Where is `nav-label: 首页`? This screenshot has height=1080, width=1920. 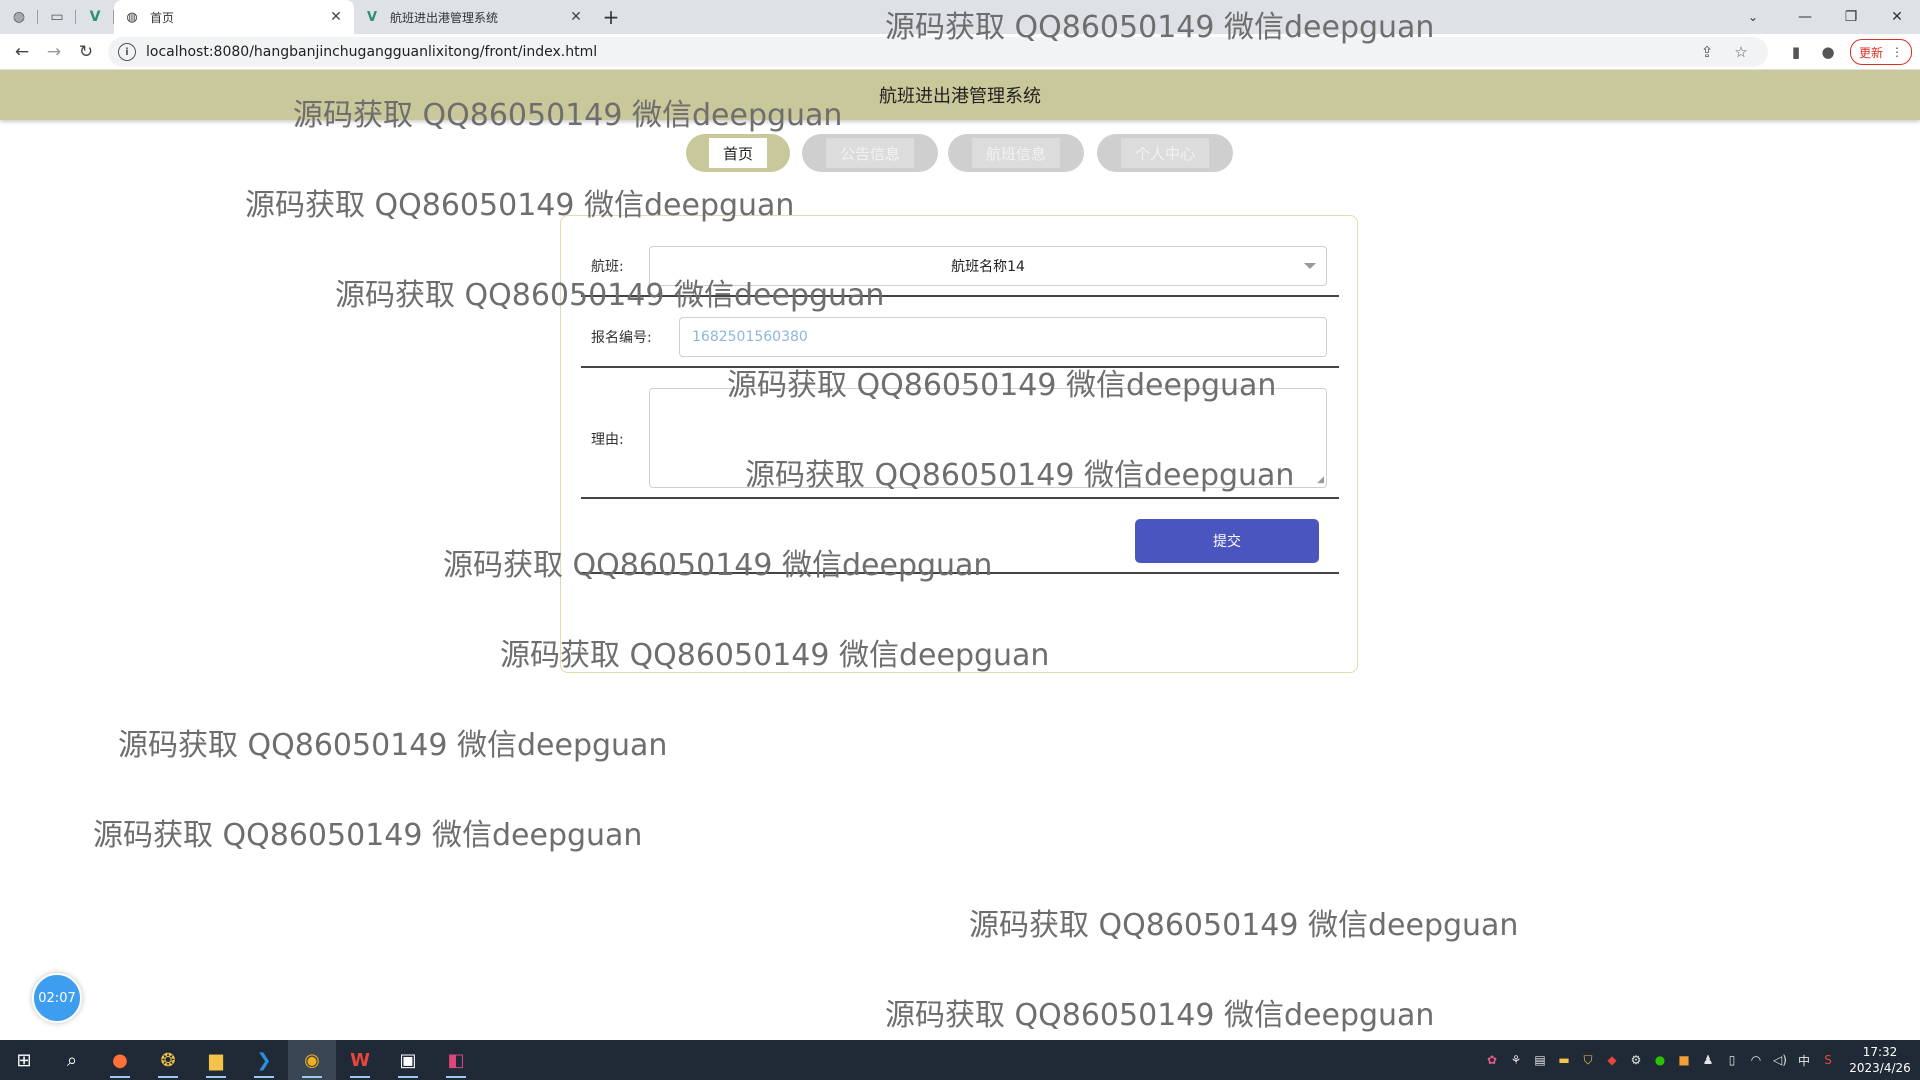
nav-label: 首页 is located at coordinates (737, 153).